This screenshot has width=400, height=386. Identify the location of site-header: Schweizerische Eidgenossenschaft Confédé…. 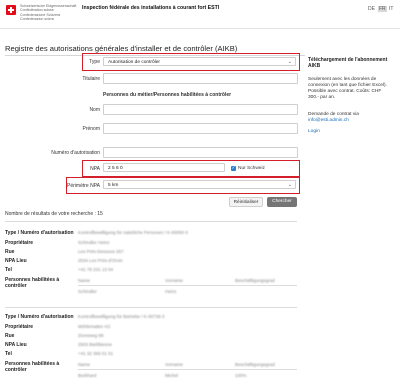
(200, 14).